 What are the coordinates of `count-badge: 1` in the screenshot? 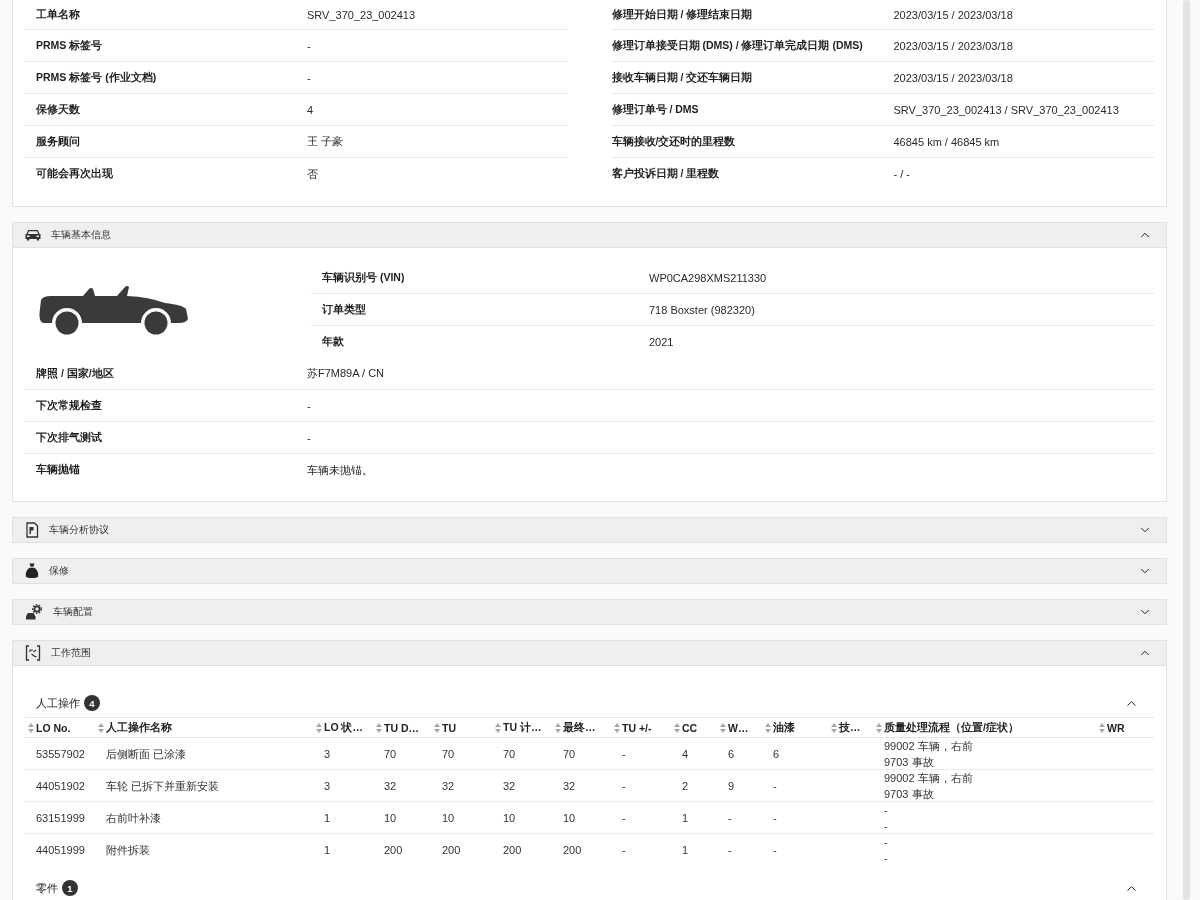 It's located at (70, 888).